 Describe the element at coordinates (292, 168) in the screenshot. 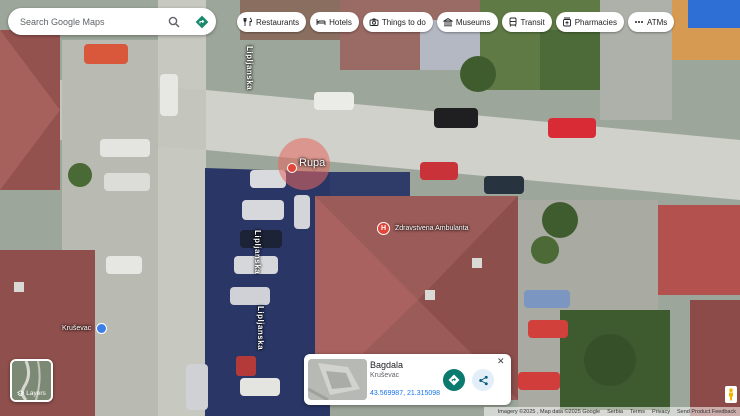

I see `rupa-marker-icon` at that location.